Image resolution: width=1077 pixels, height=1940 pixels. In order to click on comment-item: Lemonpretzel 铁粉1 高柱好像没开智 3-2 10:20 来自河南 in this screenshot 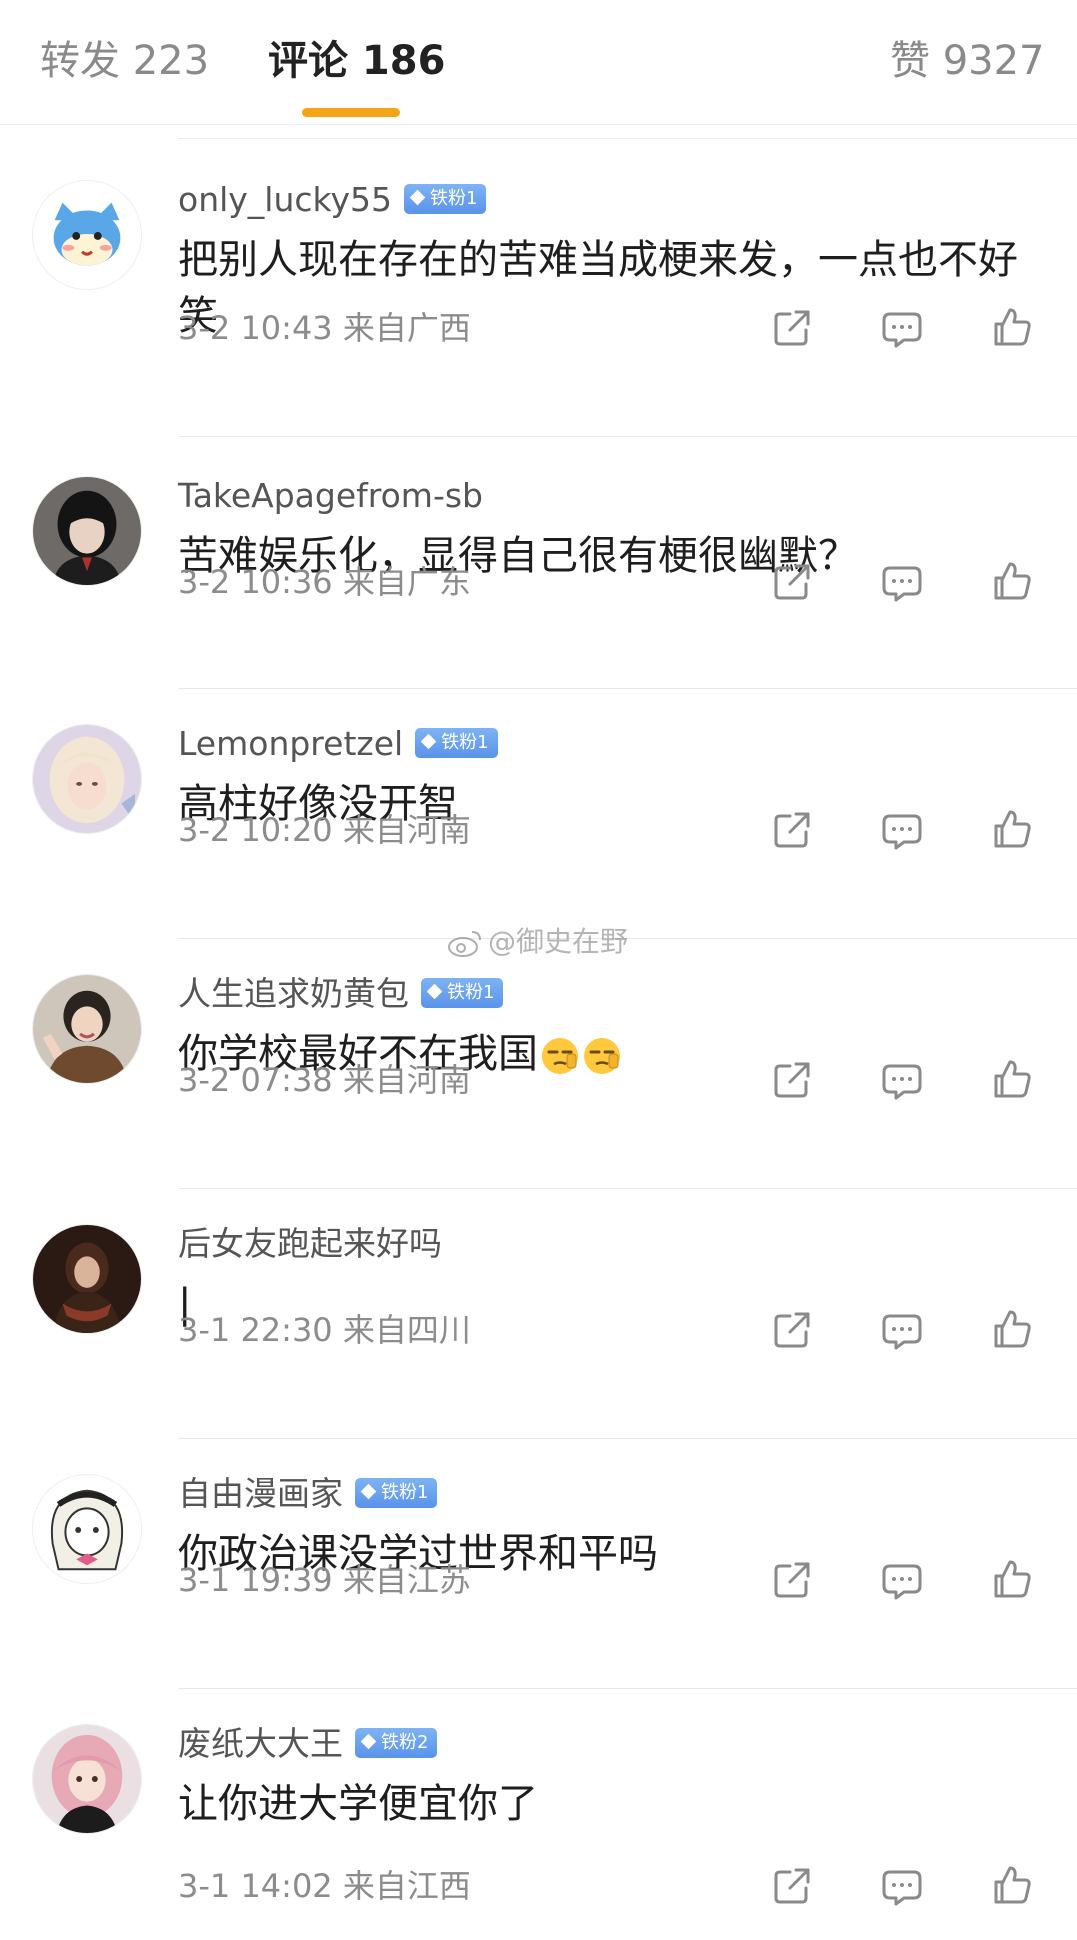, I will do `click(538, 815)`.